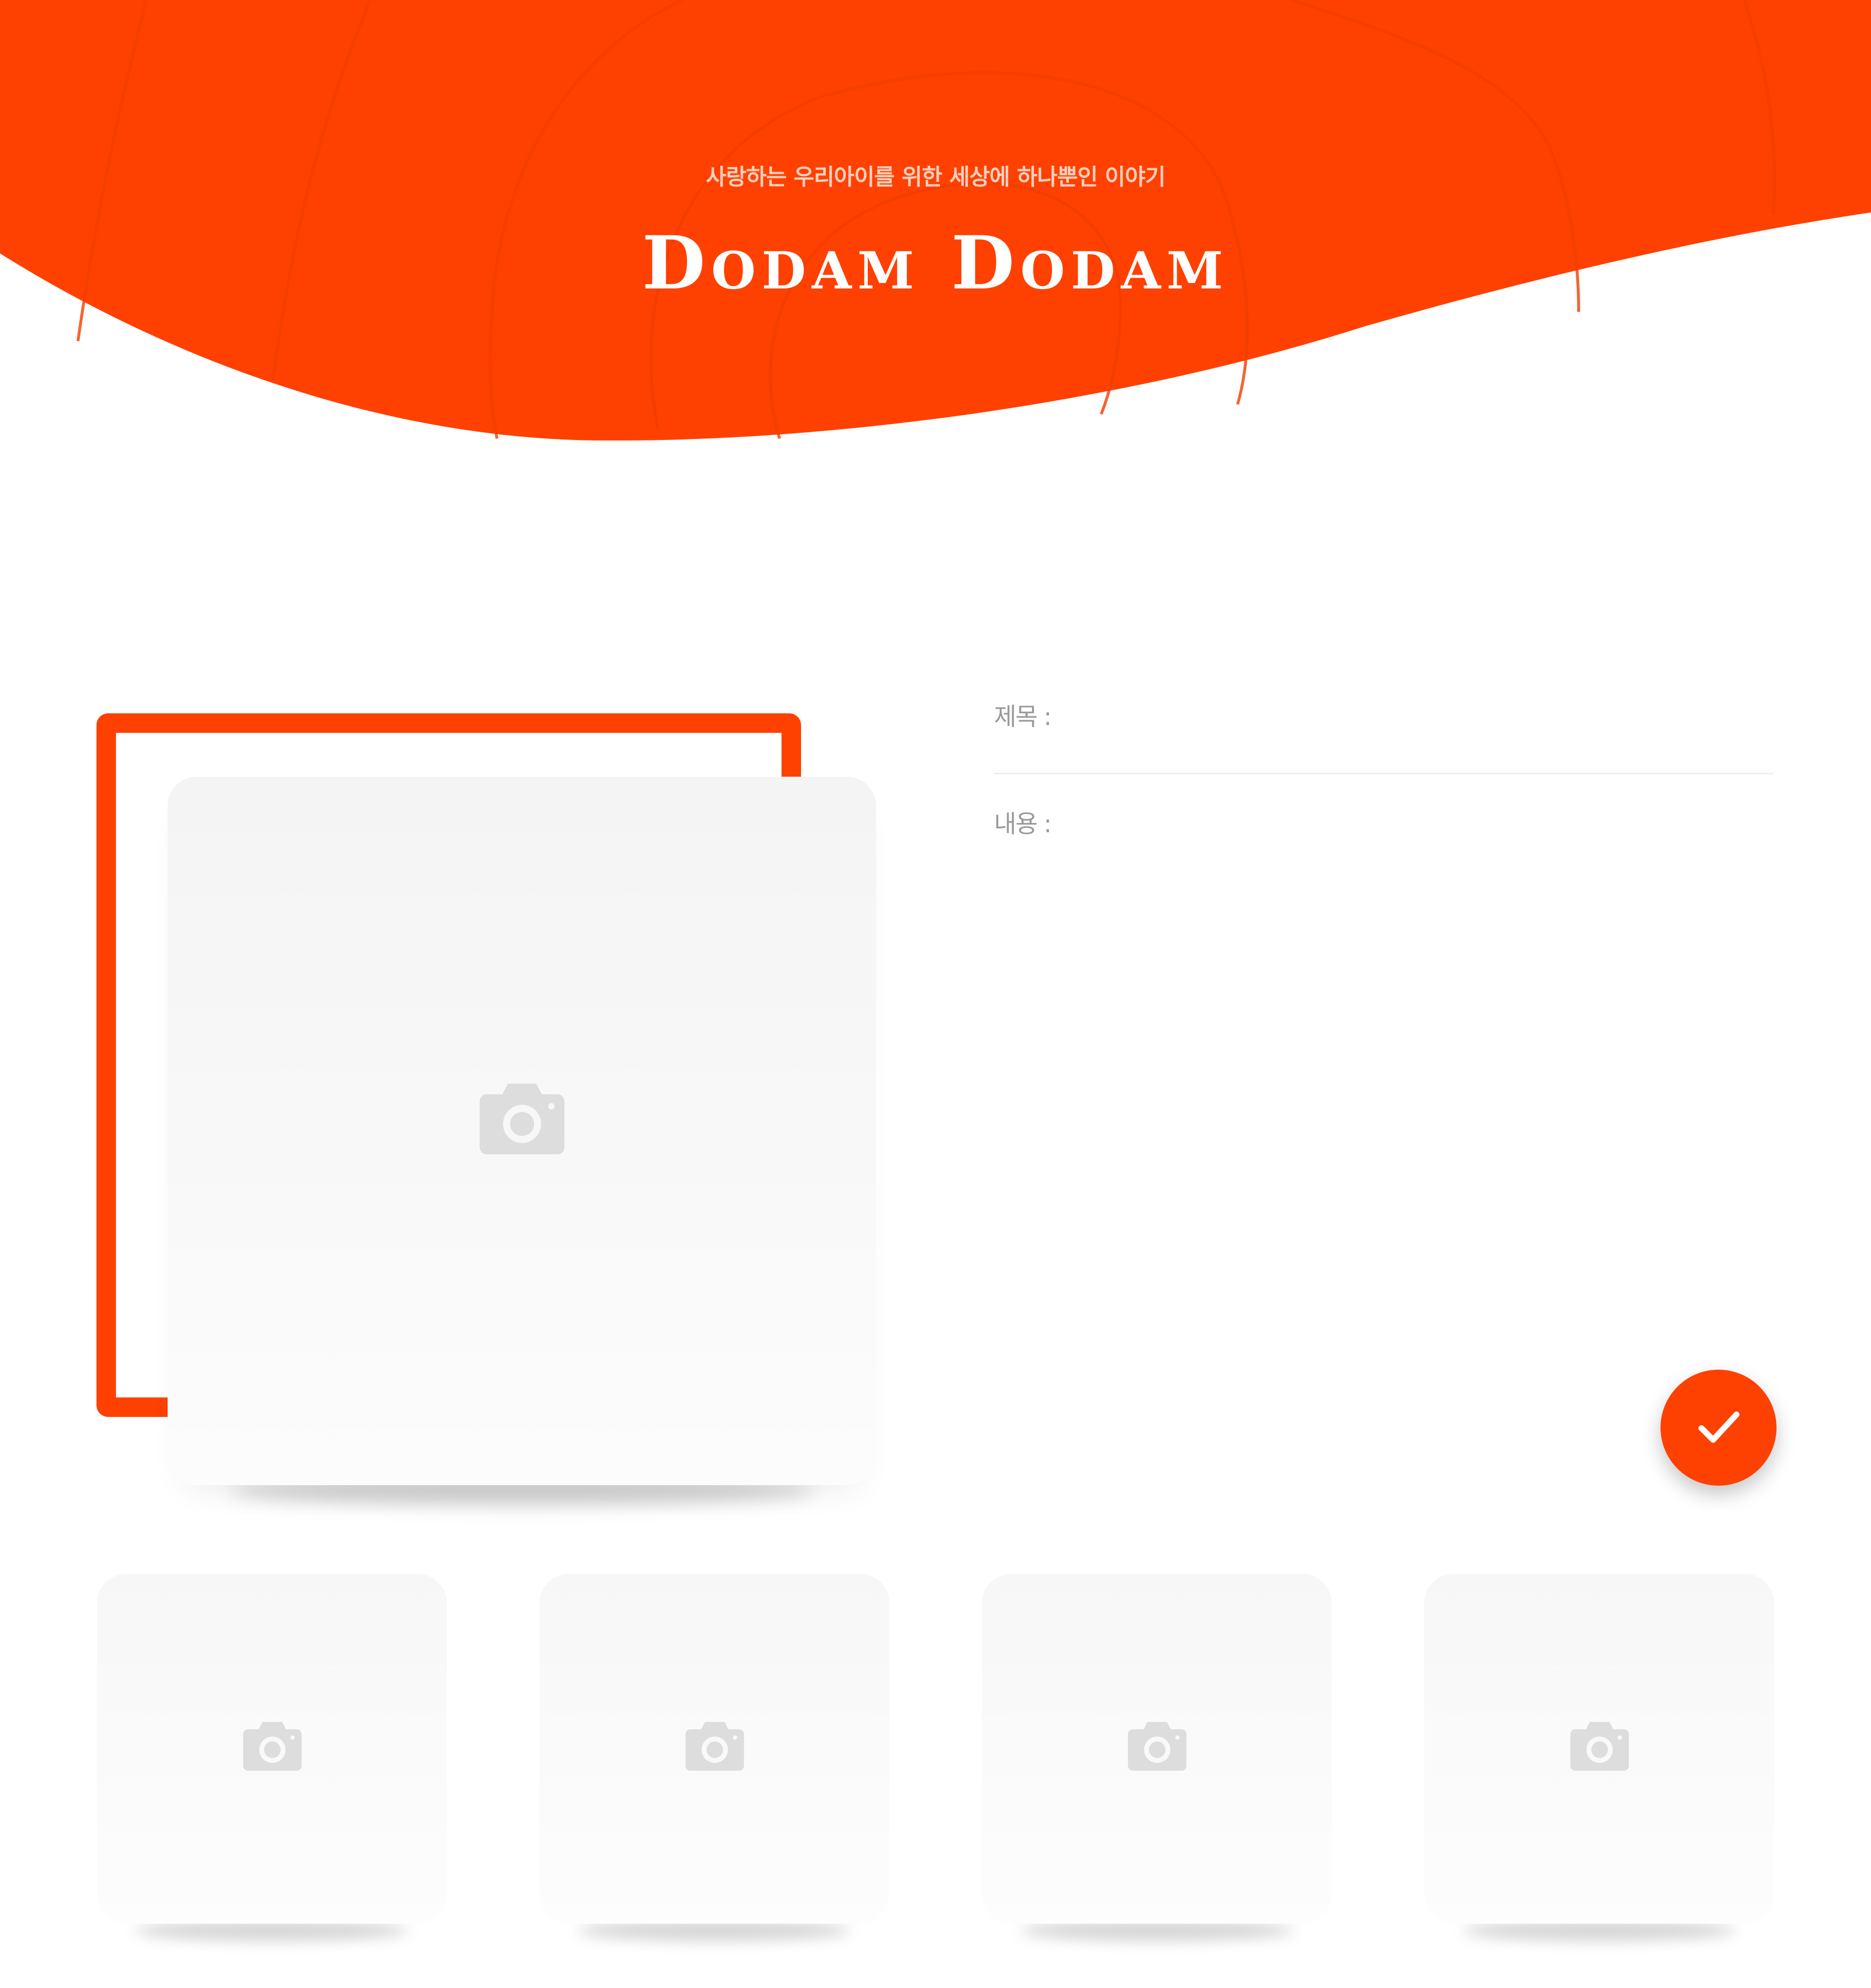  I want to click on main-photo-upload, so click(522, 1131).